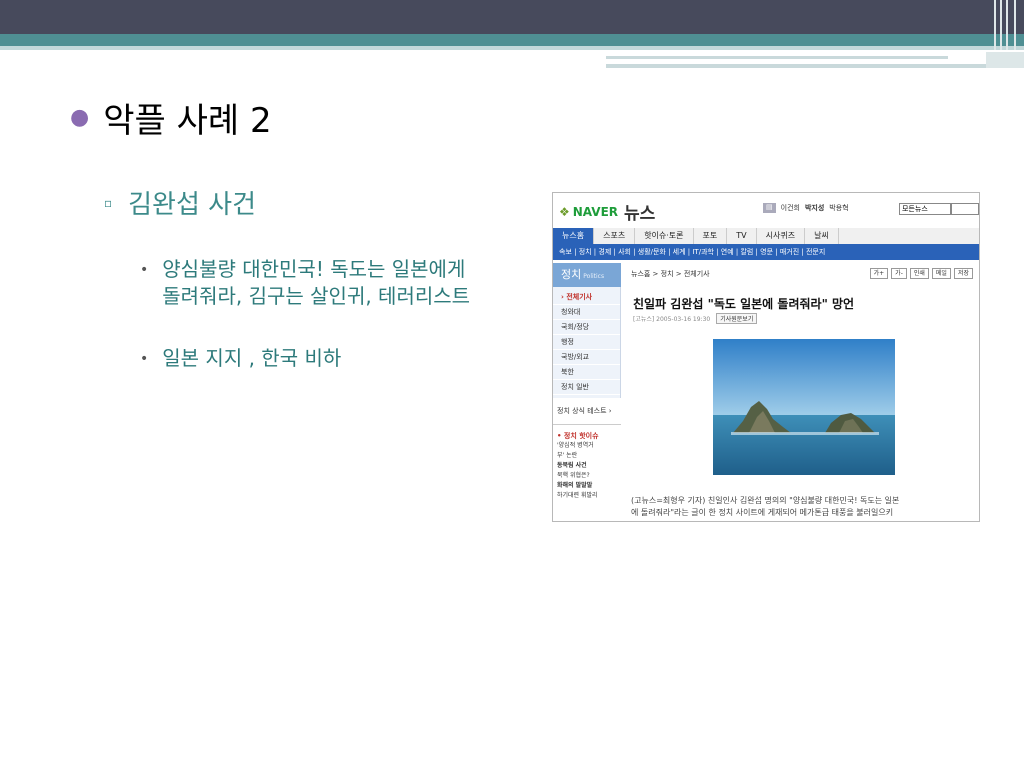  Describe the element at coordinates (512, 40) in the screenshot. I see `teal-band` at that location.